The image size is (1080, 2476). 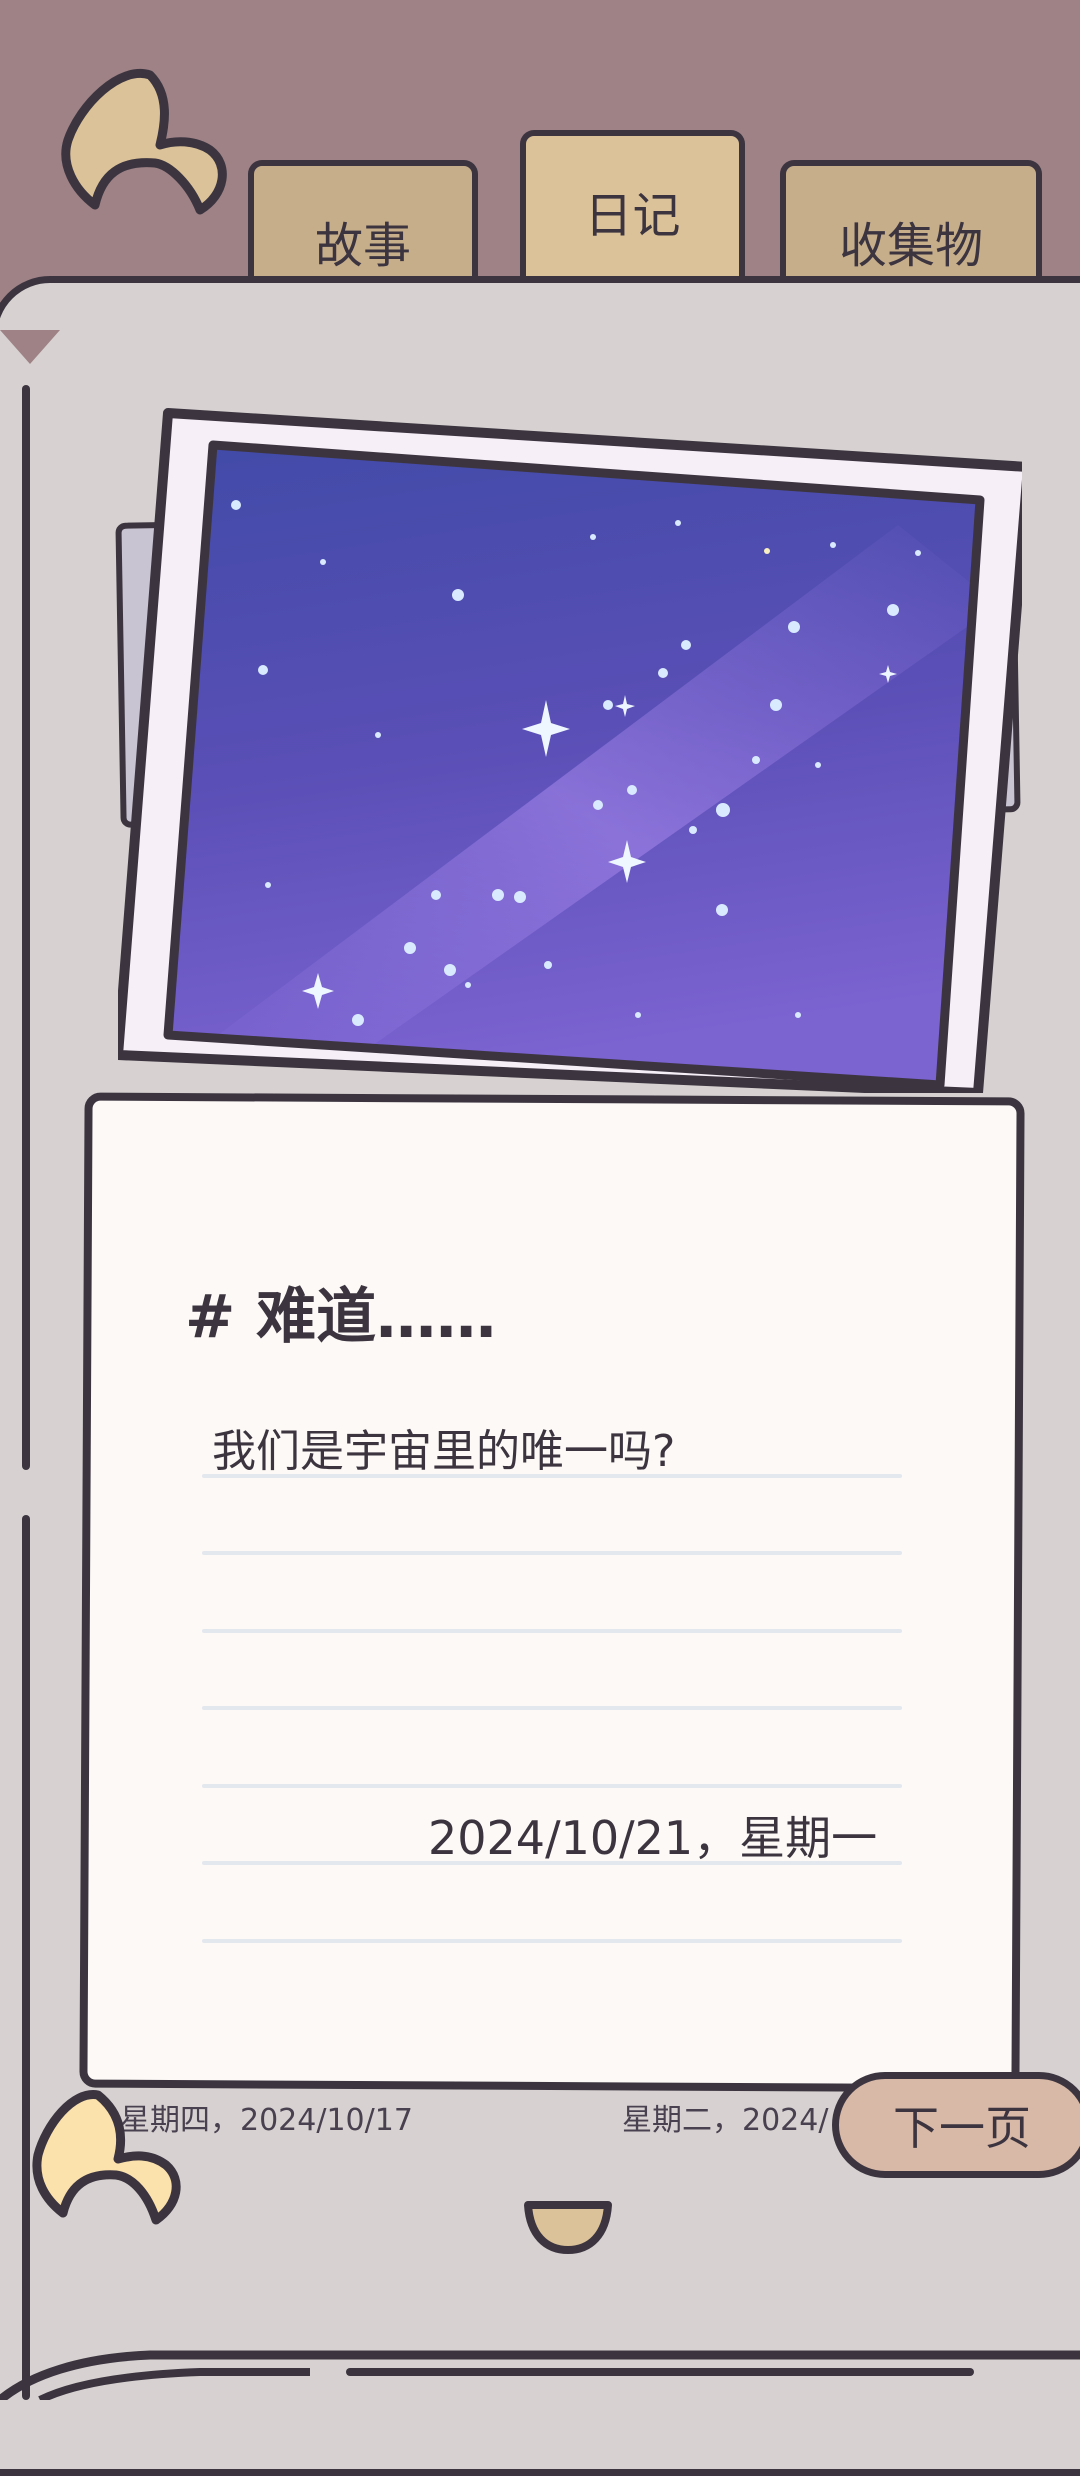 What do you see at coordinates (632, 215) in the screenshot?
I see `tab-diary-label: 日记` at bounding box center [632, 215].